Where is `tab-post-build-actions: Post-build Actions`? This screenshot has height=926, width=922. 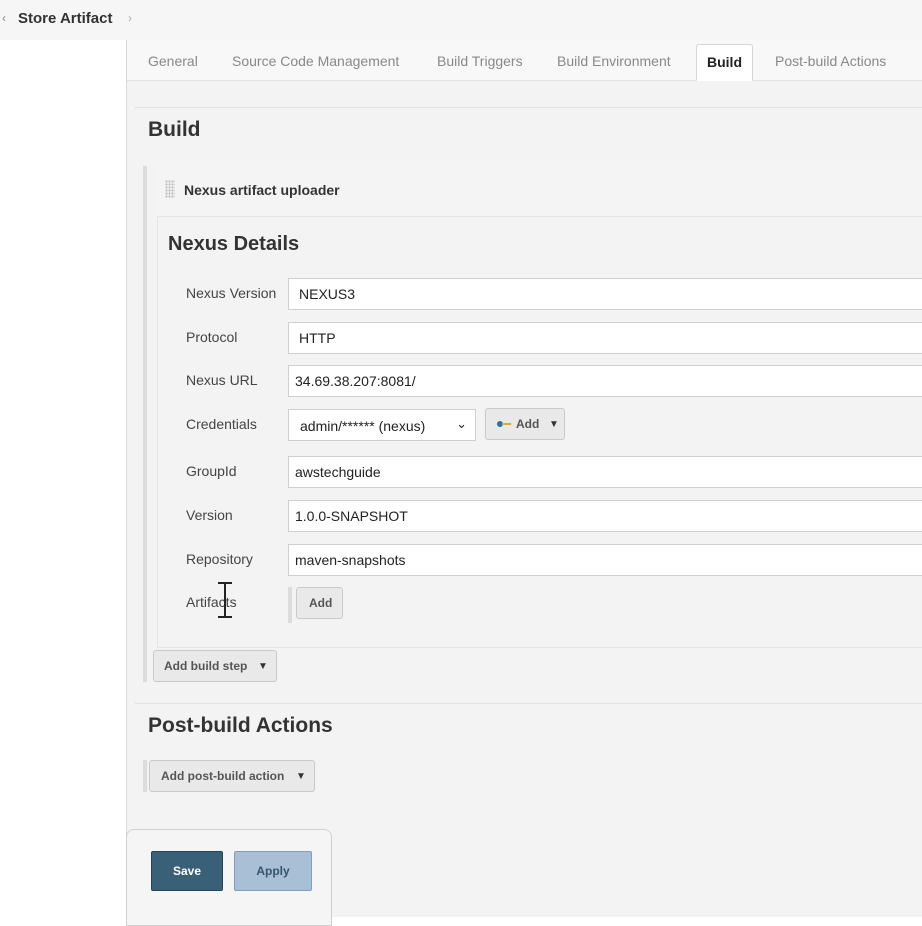
tab-post-build-actions: Post-build Actions is located at coordinates (830, 61).